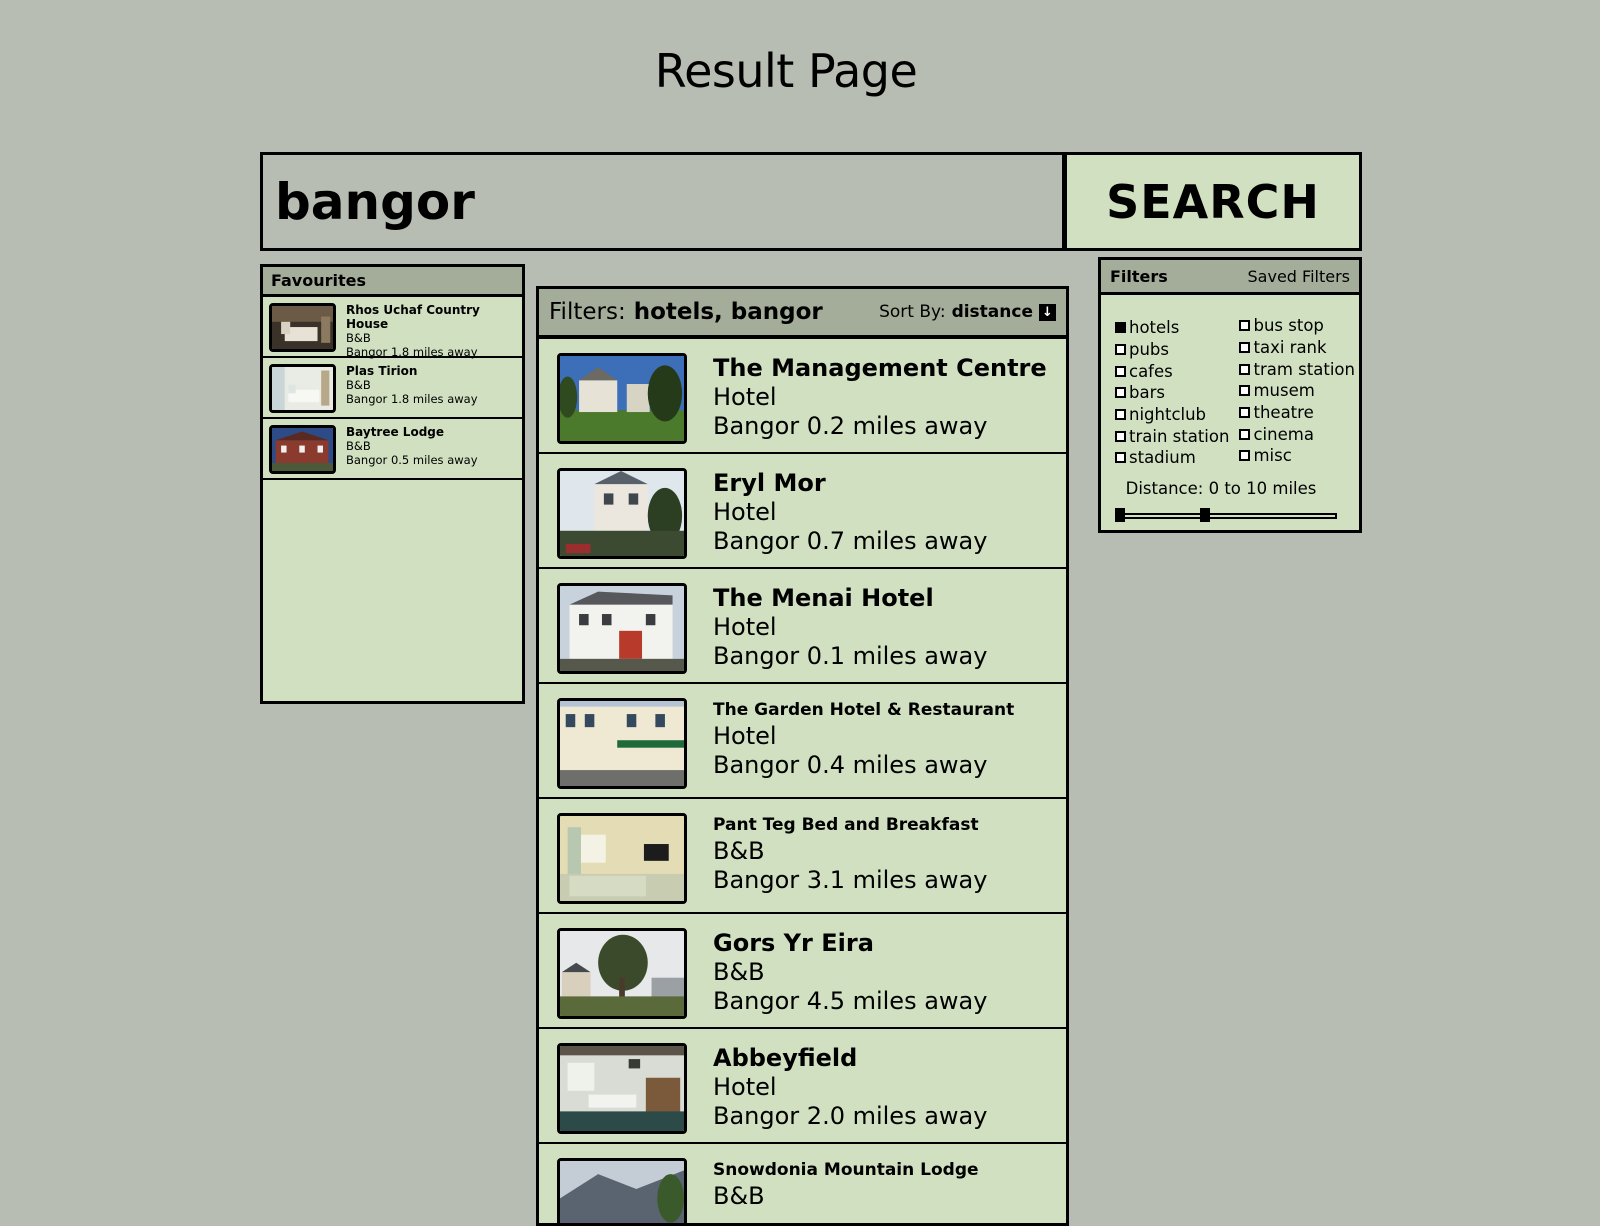 The width and height of the screenshot is (1600, 1226). Describe the element at coordinates (802, 1086) in the screenshot. I see `result-item: Abbeyfield Hotel Bangor 2.0 miles away` at that location.